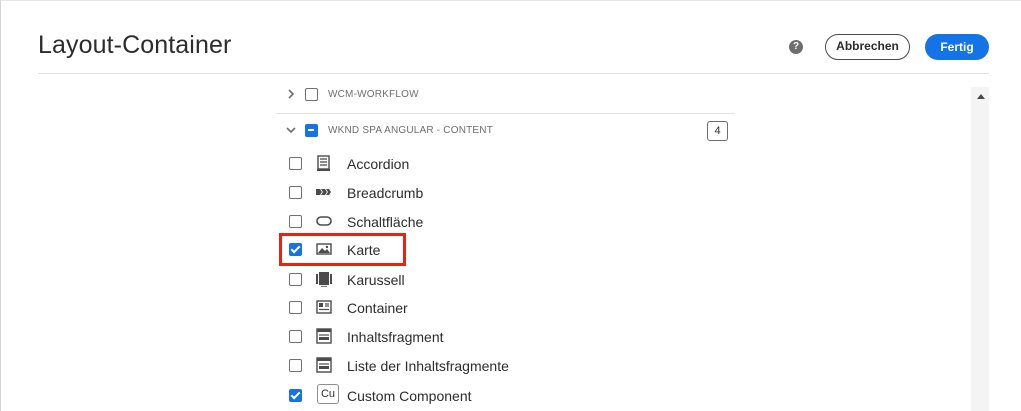 This screenshot has height=411, width=1021. Describe the element at coordinates (409, 396) in the screenshot. I see `component-label: Custom Component` at that location.